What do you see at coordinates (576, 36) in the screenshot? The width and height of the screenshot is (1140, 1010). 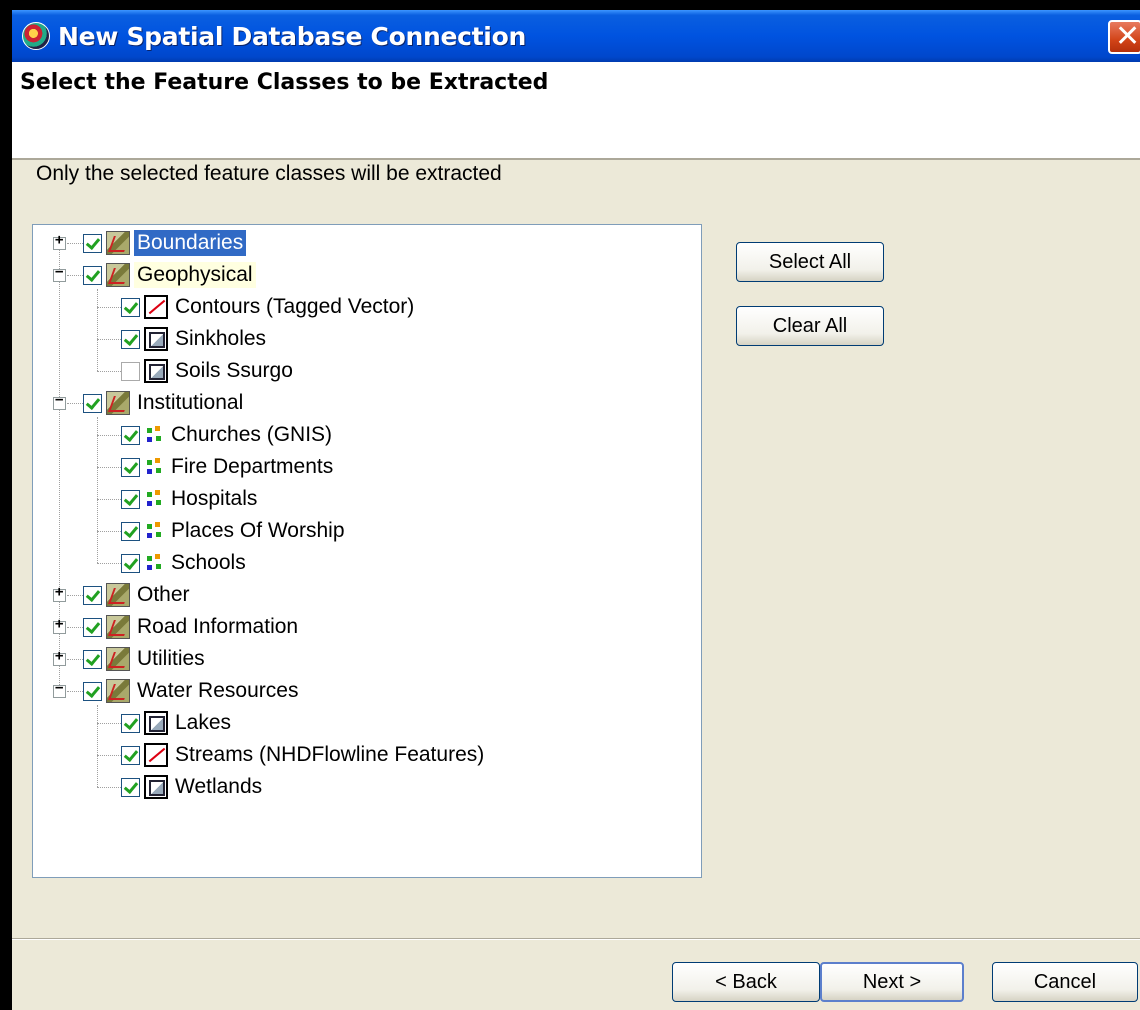 I see `title-bar: New Spatial Database Connection ✕` at bounding box center [576, 36].